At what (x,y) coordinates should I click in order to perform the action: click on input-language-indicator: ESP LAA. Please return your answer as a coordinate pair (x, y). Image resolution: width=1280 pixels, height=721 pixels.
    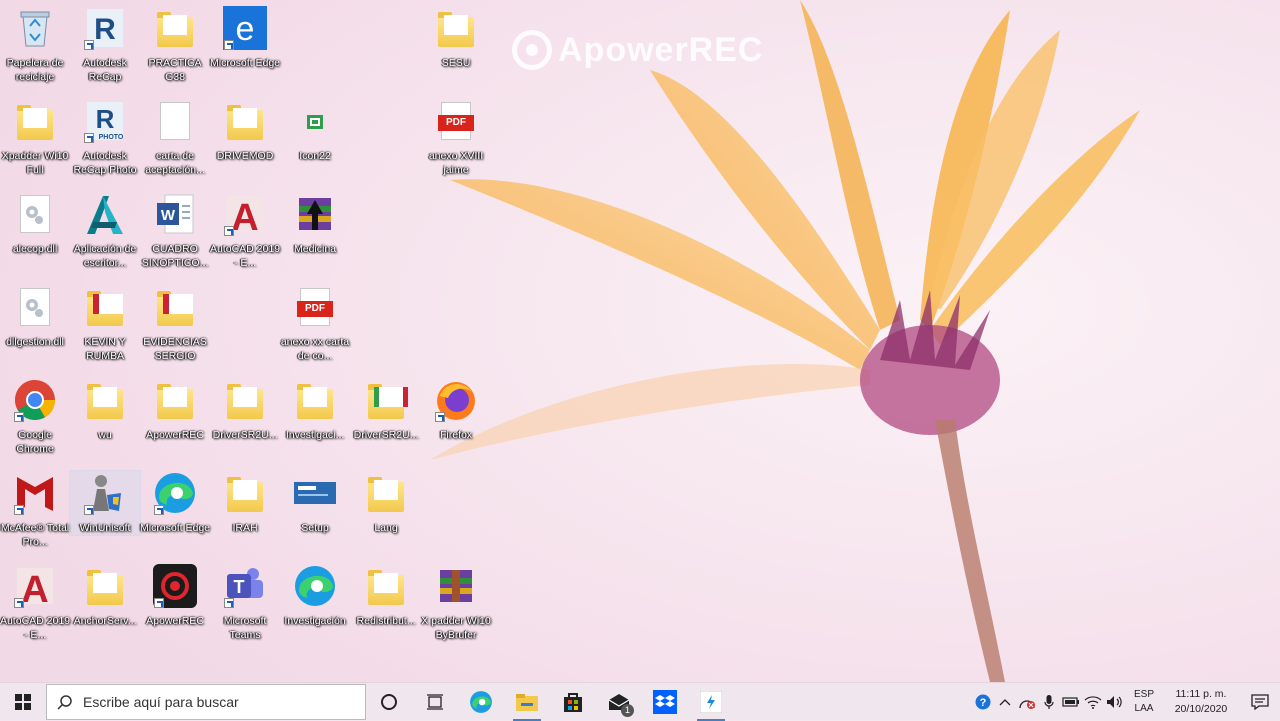
    Looking at the image, I should click on (1144, 702).